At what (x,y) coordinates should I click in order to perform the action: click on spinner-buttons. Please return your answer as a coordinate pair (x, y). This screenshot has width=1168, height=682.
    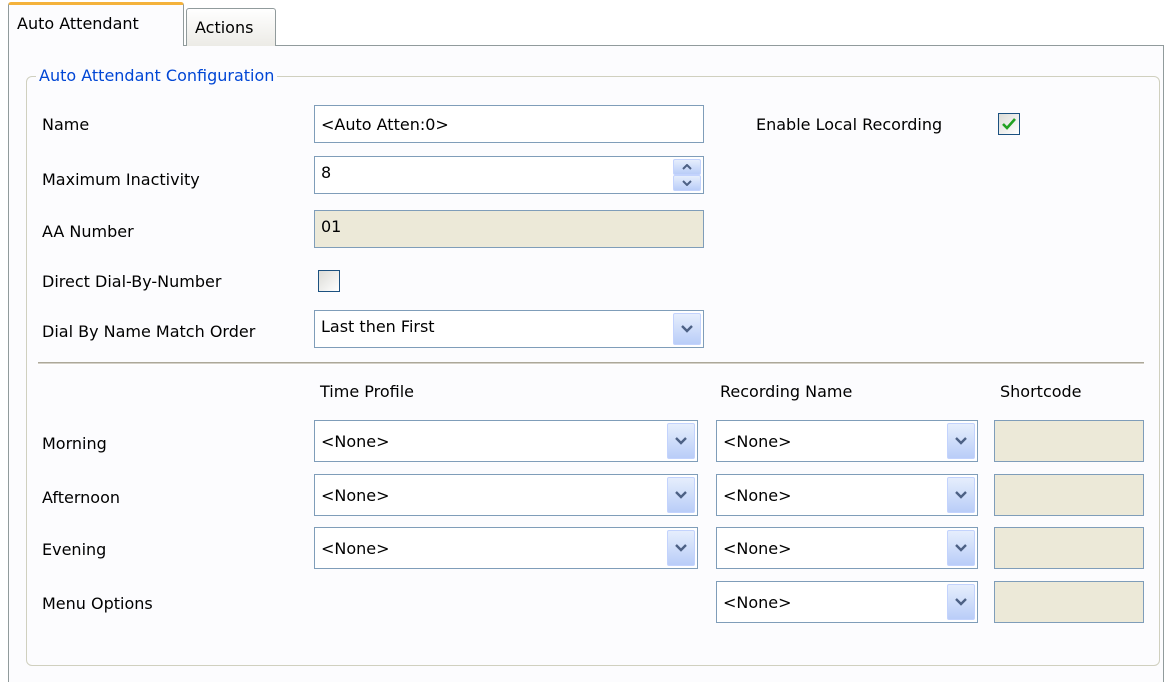
    Looking at the image, I should click on (687, 175).